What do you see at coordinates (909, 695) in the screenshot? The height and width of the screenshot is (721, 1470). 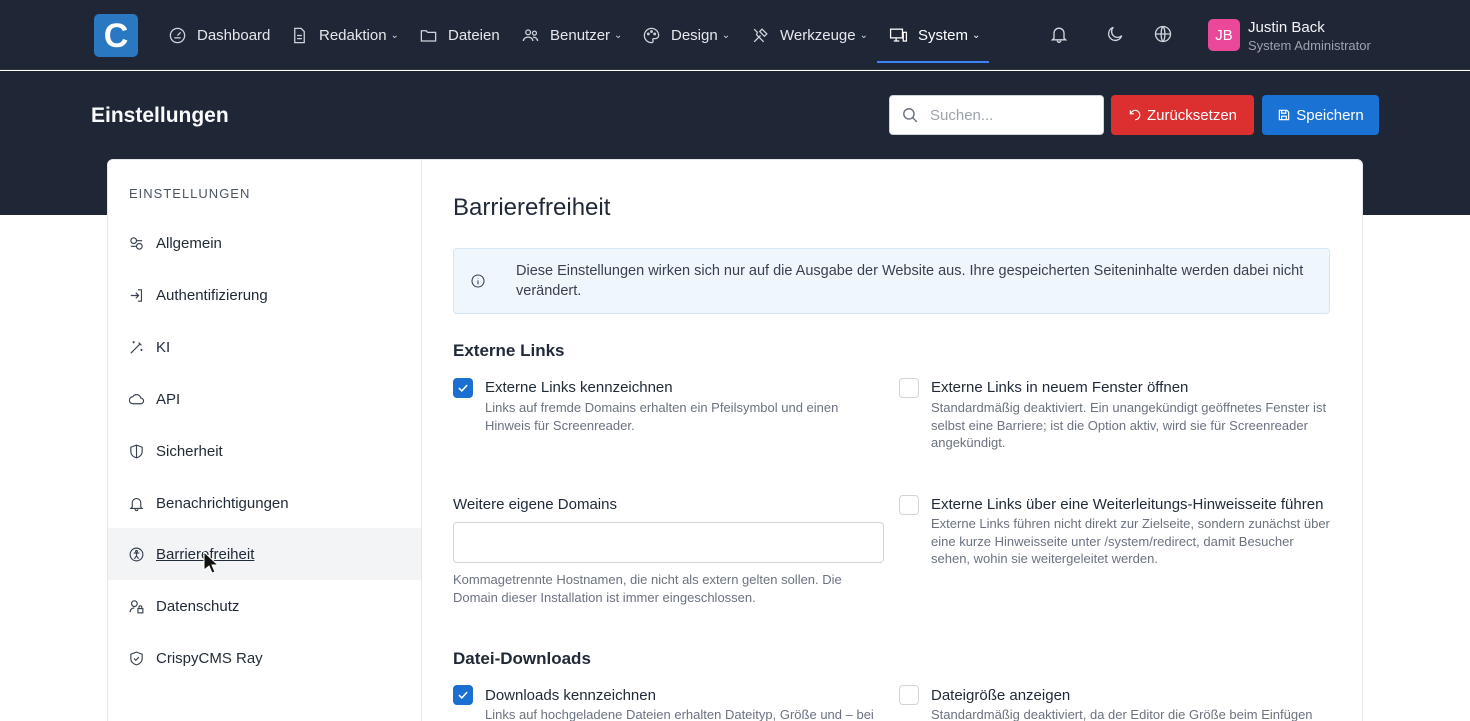 I see `show-file-size-checkbox` at bounding box center [909, 695].